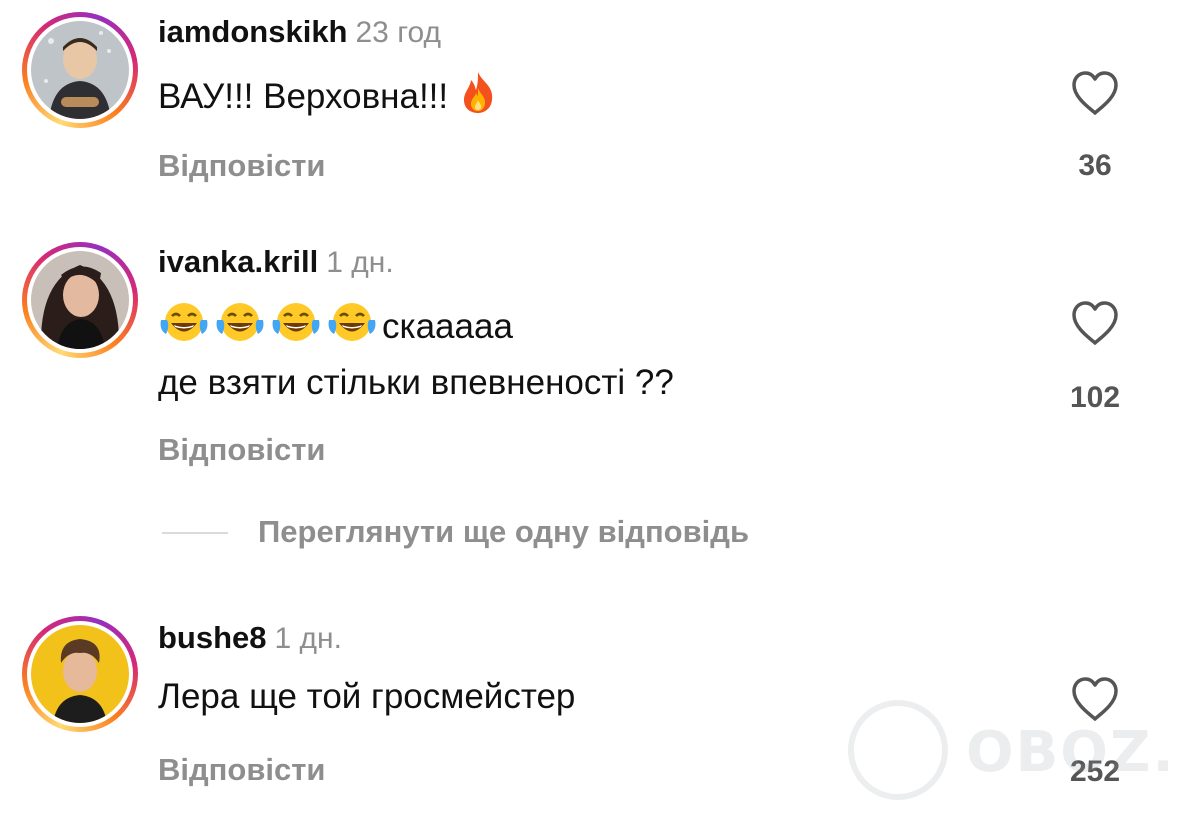  What do you see at coordinates (212, 637) in the screenshot?
I see `username: bushe8` at bounding box center [212, 637].